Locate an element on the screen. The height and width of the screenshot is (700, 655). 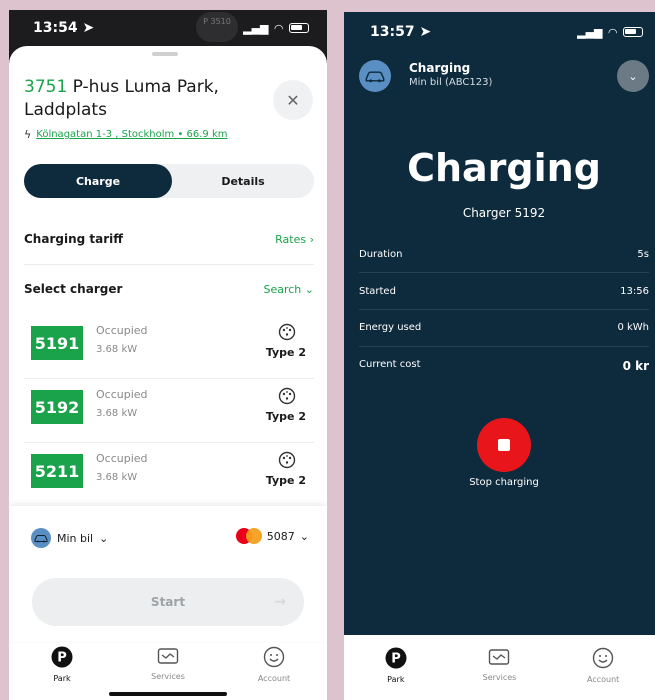
charger-number: Charger 5192 is located at coordinates (504, 213).